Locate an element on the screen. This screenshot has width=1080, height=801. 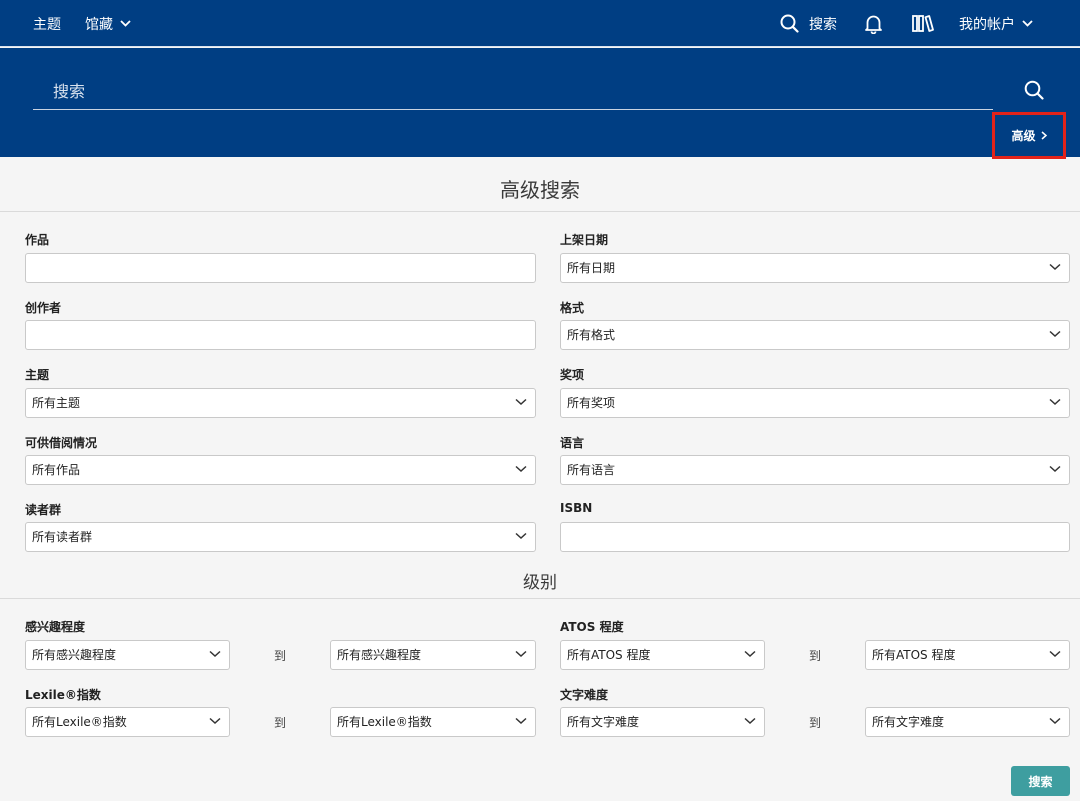
advanced-search-link: 高级 is located at coordinates (1029, 135).